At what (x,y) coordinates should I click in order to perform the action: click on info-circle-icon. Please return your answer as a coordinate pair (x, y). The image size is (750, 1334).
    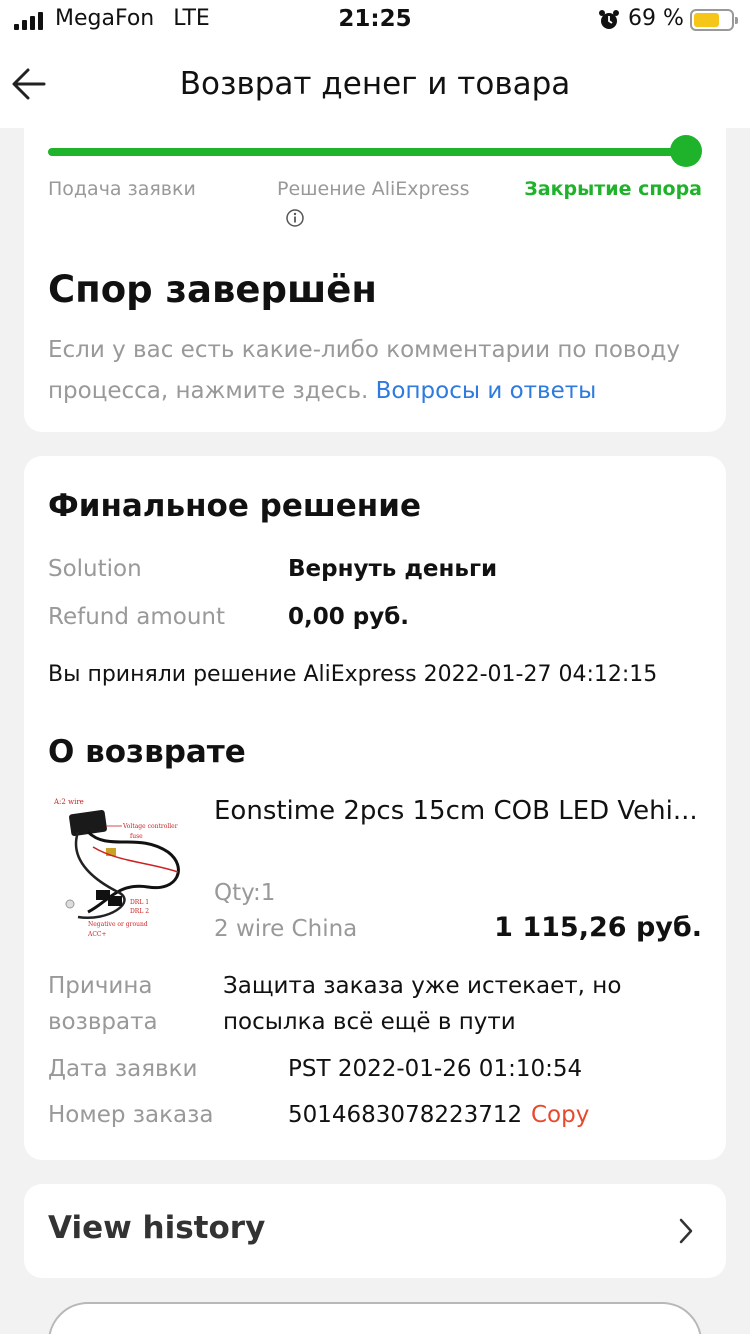
    Looking at the image, I should click on (295, 218).